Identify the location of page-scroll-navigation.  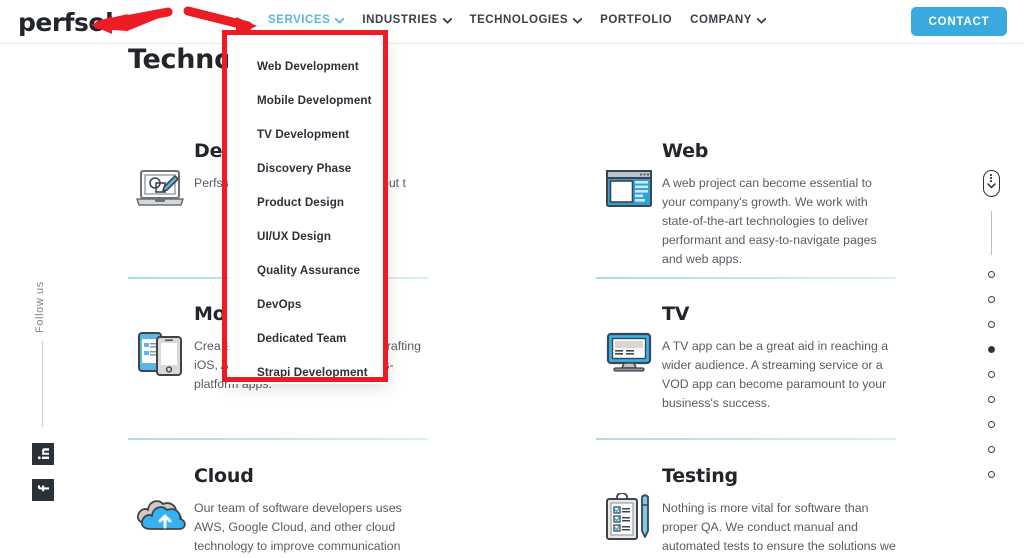
(991, 333).